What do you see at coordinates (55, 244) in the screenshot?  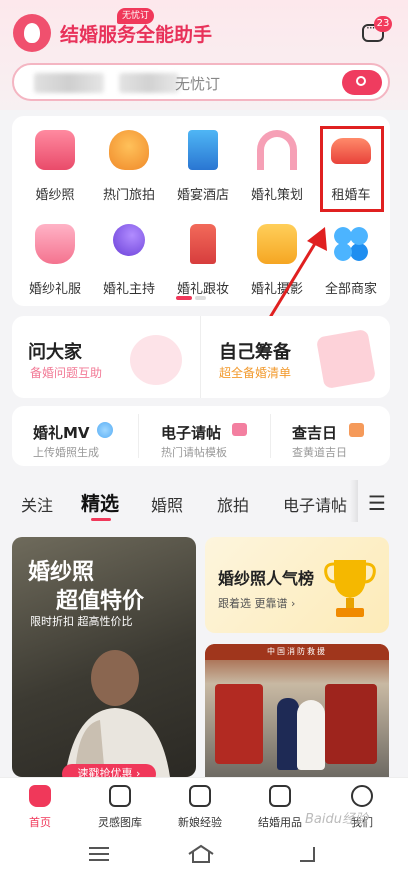 I see `dress-icon` at bounding box center [55, 244].